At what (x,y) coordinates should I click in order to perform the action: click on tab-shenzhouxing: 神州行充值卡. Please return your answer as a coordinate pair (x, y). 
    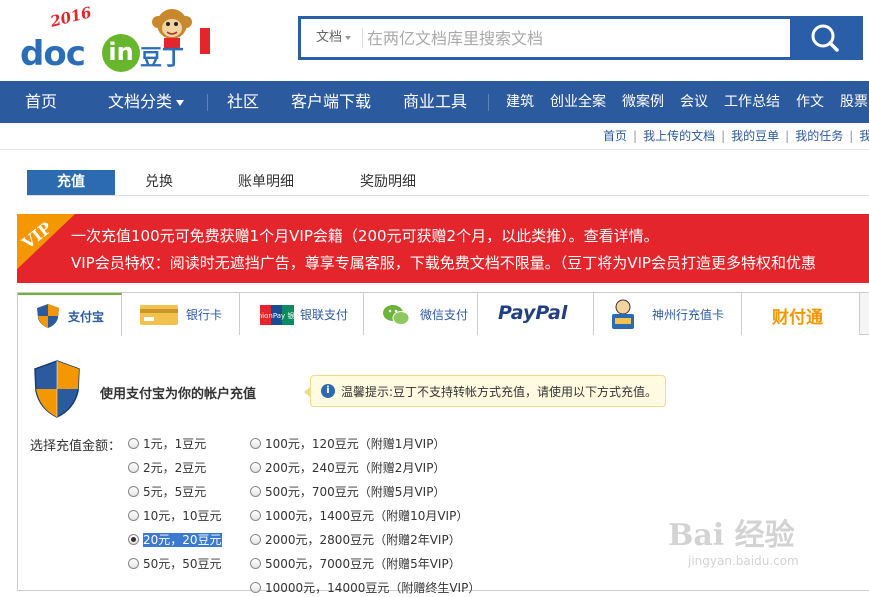
    Looking at the image, I should click on (668, 314).